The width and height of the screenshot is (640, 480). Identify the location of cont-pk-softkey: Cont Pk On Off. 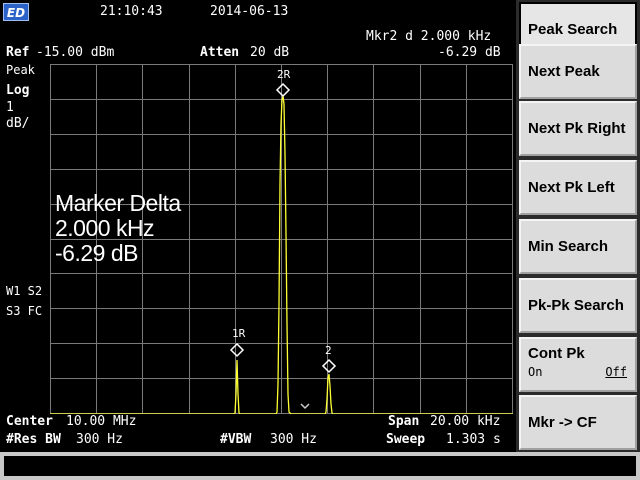
(578, 364).